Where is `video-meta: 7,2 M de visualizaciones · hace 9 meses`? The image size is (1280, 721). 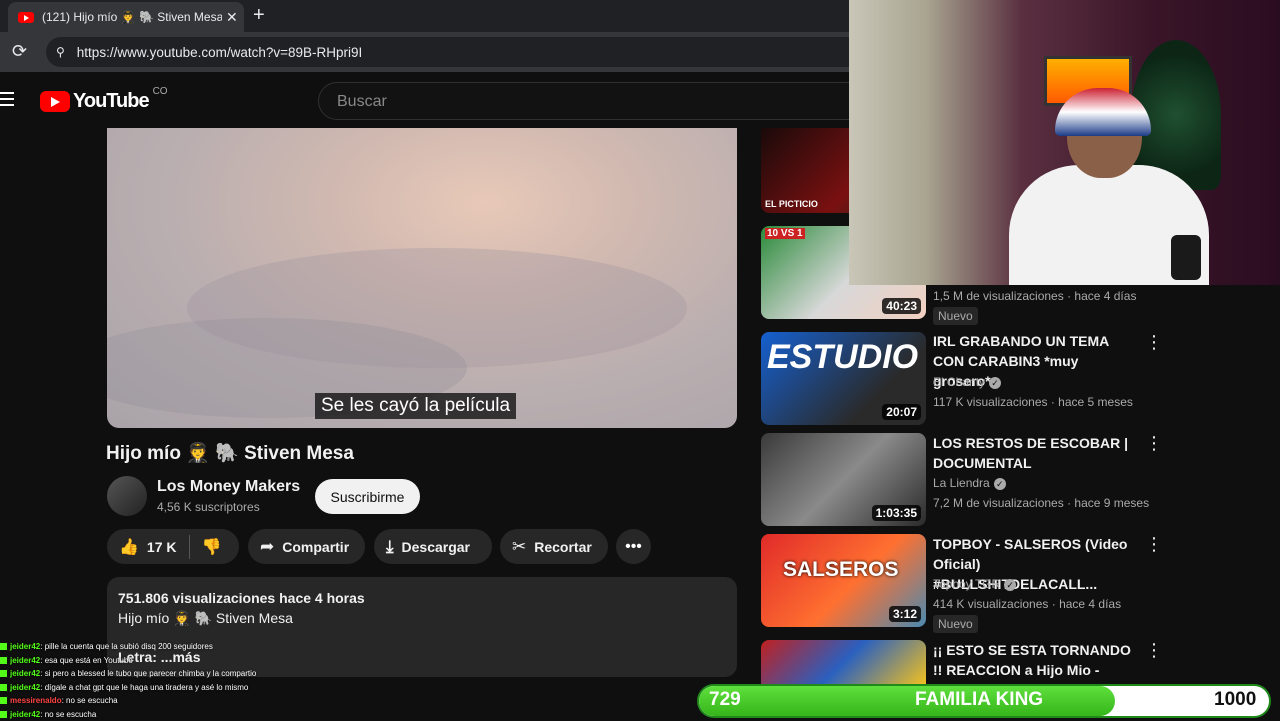 video-meta: 7,2 M de visualizaciones · hace 9 meses is located at coordinates (1041, 503).